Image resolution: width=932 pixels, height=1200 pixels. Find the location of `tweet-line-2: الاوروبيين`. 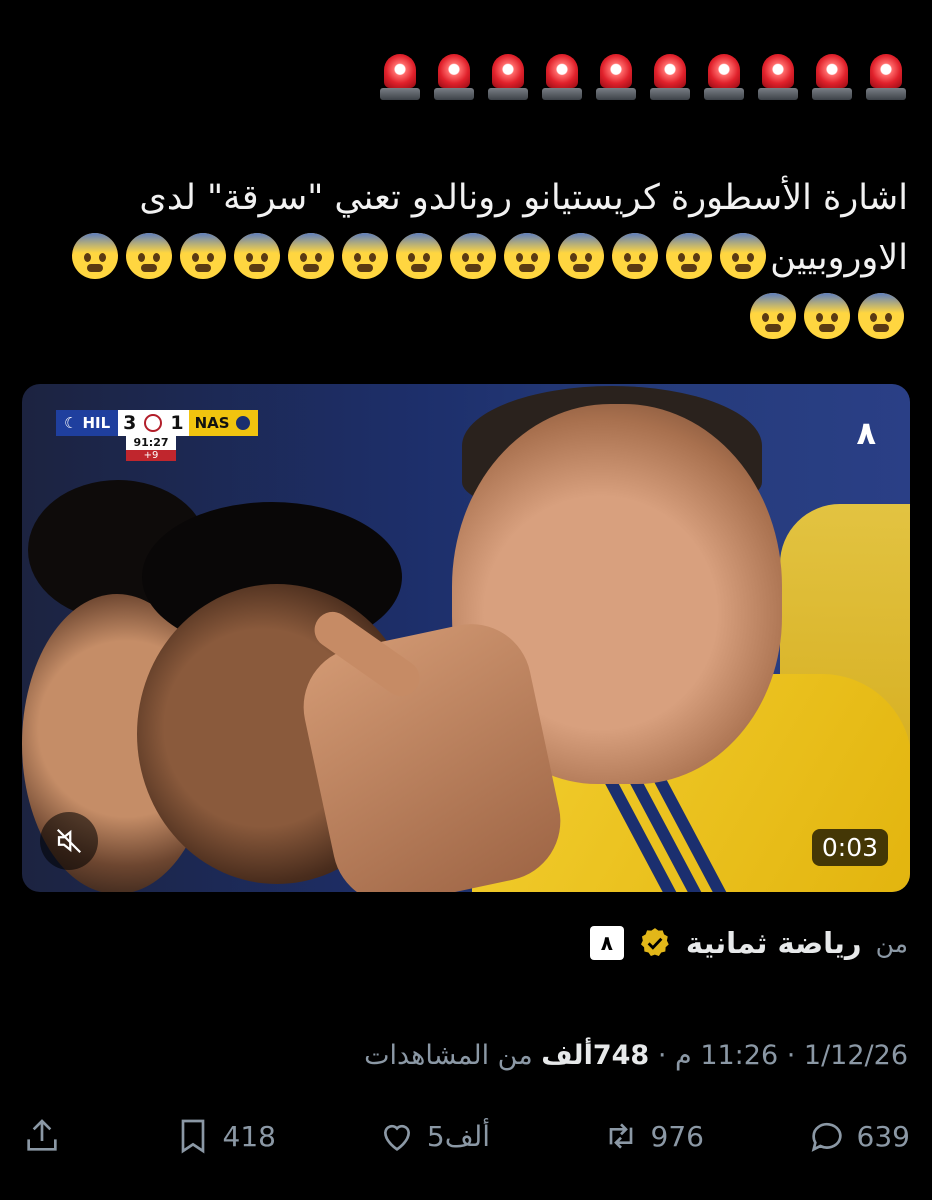

tweet-line-2: الاوروبيين is located at coordinates (464, 258).